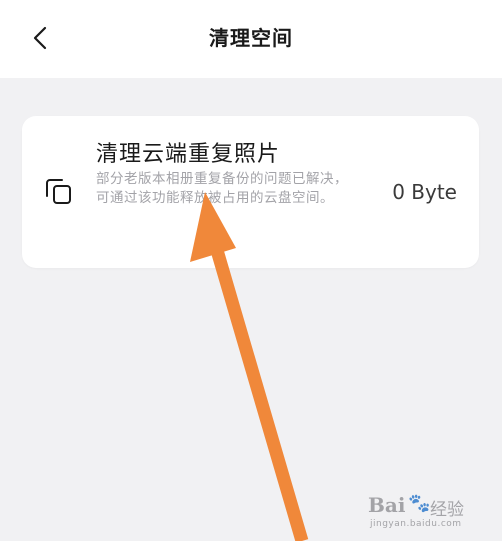  I want to click on card-description: 部分老版本相册重复备份的问题已解决， 可通过该功能释放被占用的云盘空间。, so click(230, 189).